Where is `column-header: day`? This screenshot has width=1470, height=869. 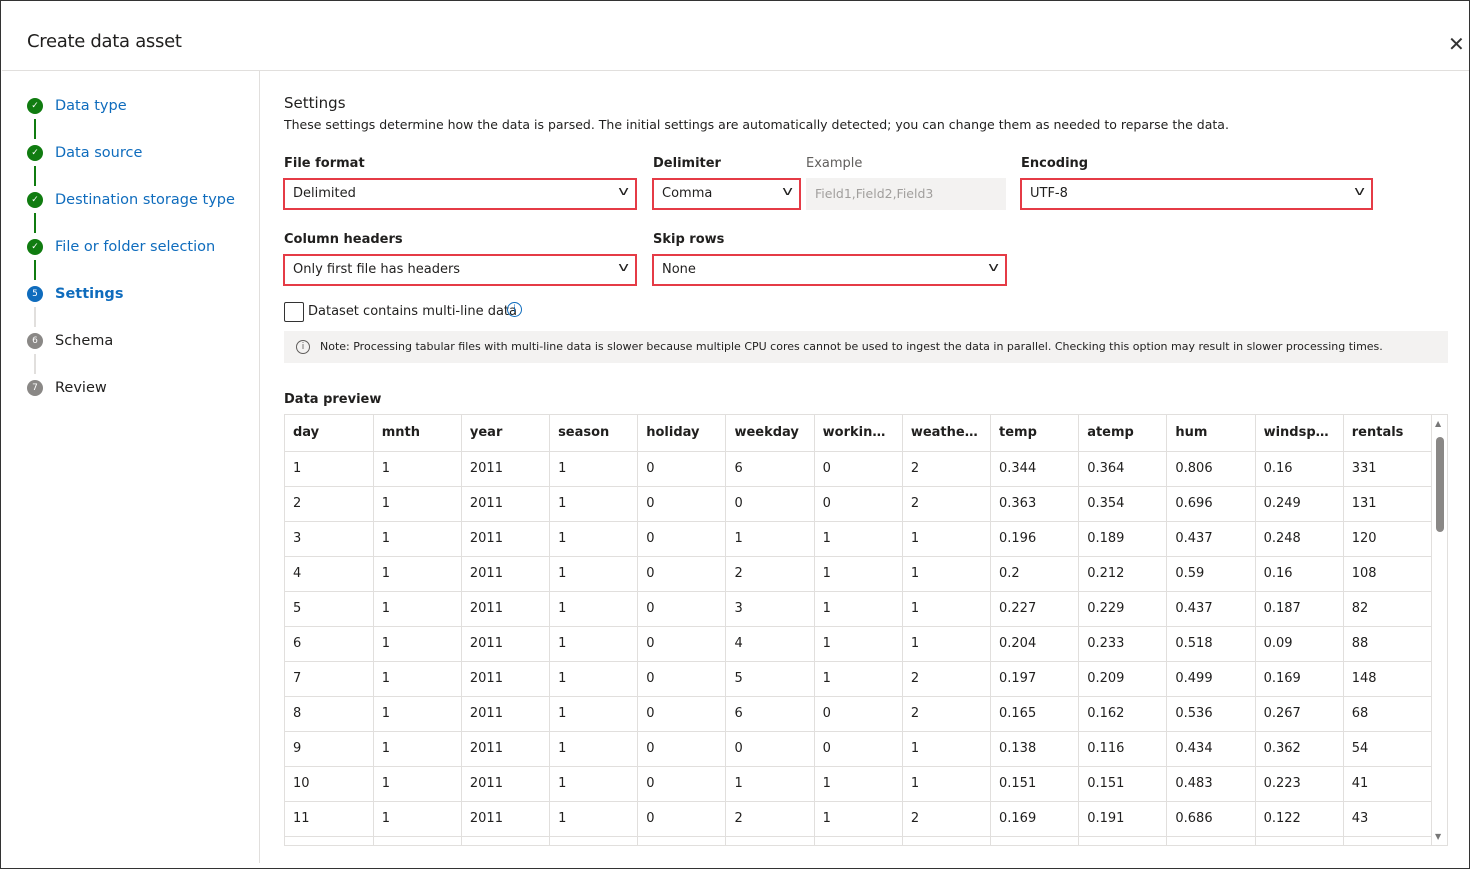
column-header: day is located at coordinates (329, 433).